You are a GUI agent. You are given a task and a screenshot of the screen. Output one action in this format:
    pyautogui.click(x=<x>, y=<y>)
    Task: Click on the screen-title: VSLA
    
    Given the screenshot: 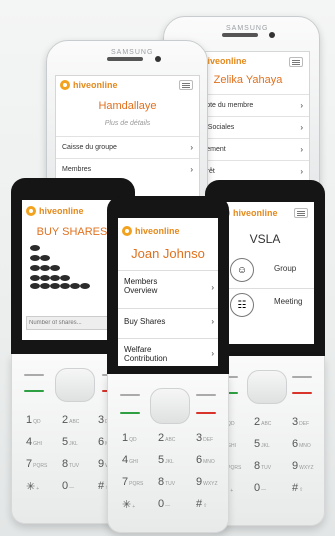 What is the action you would take?
    pyautogui.click(x=265, y=239)
    